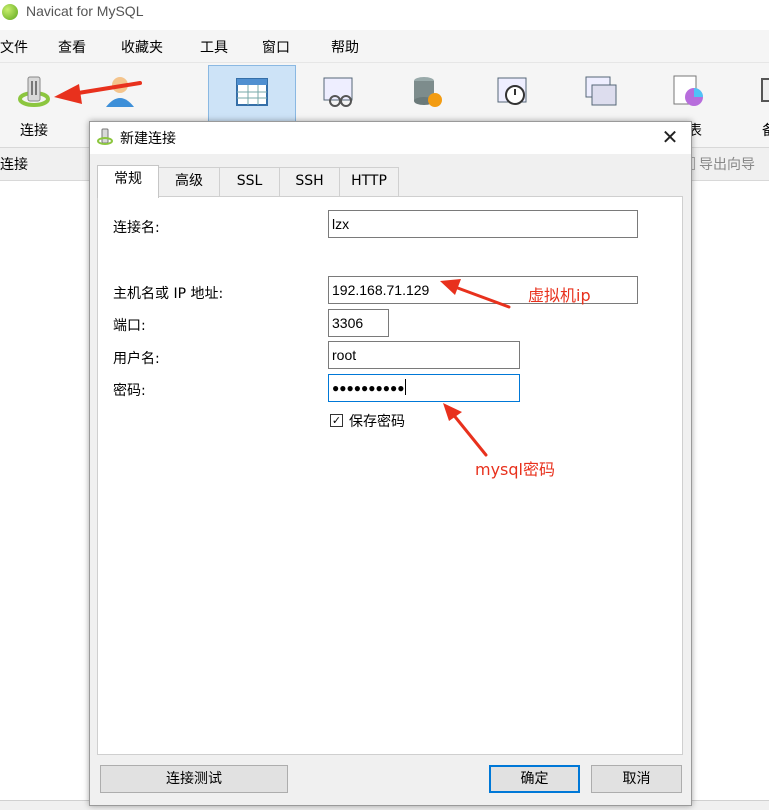  I want to click on toolbar-backup-button: 备份, so click(751, 104).